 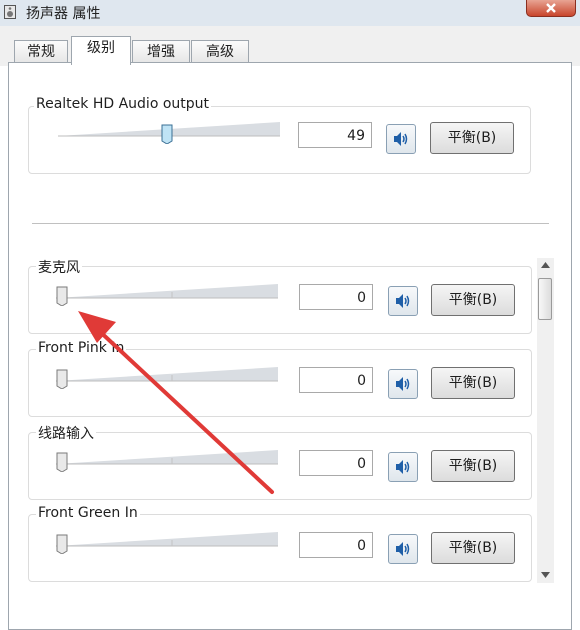 I want to click on master-mute-button, so click(x=401, y=139).